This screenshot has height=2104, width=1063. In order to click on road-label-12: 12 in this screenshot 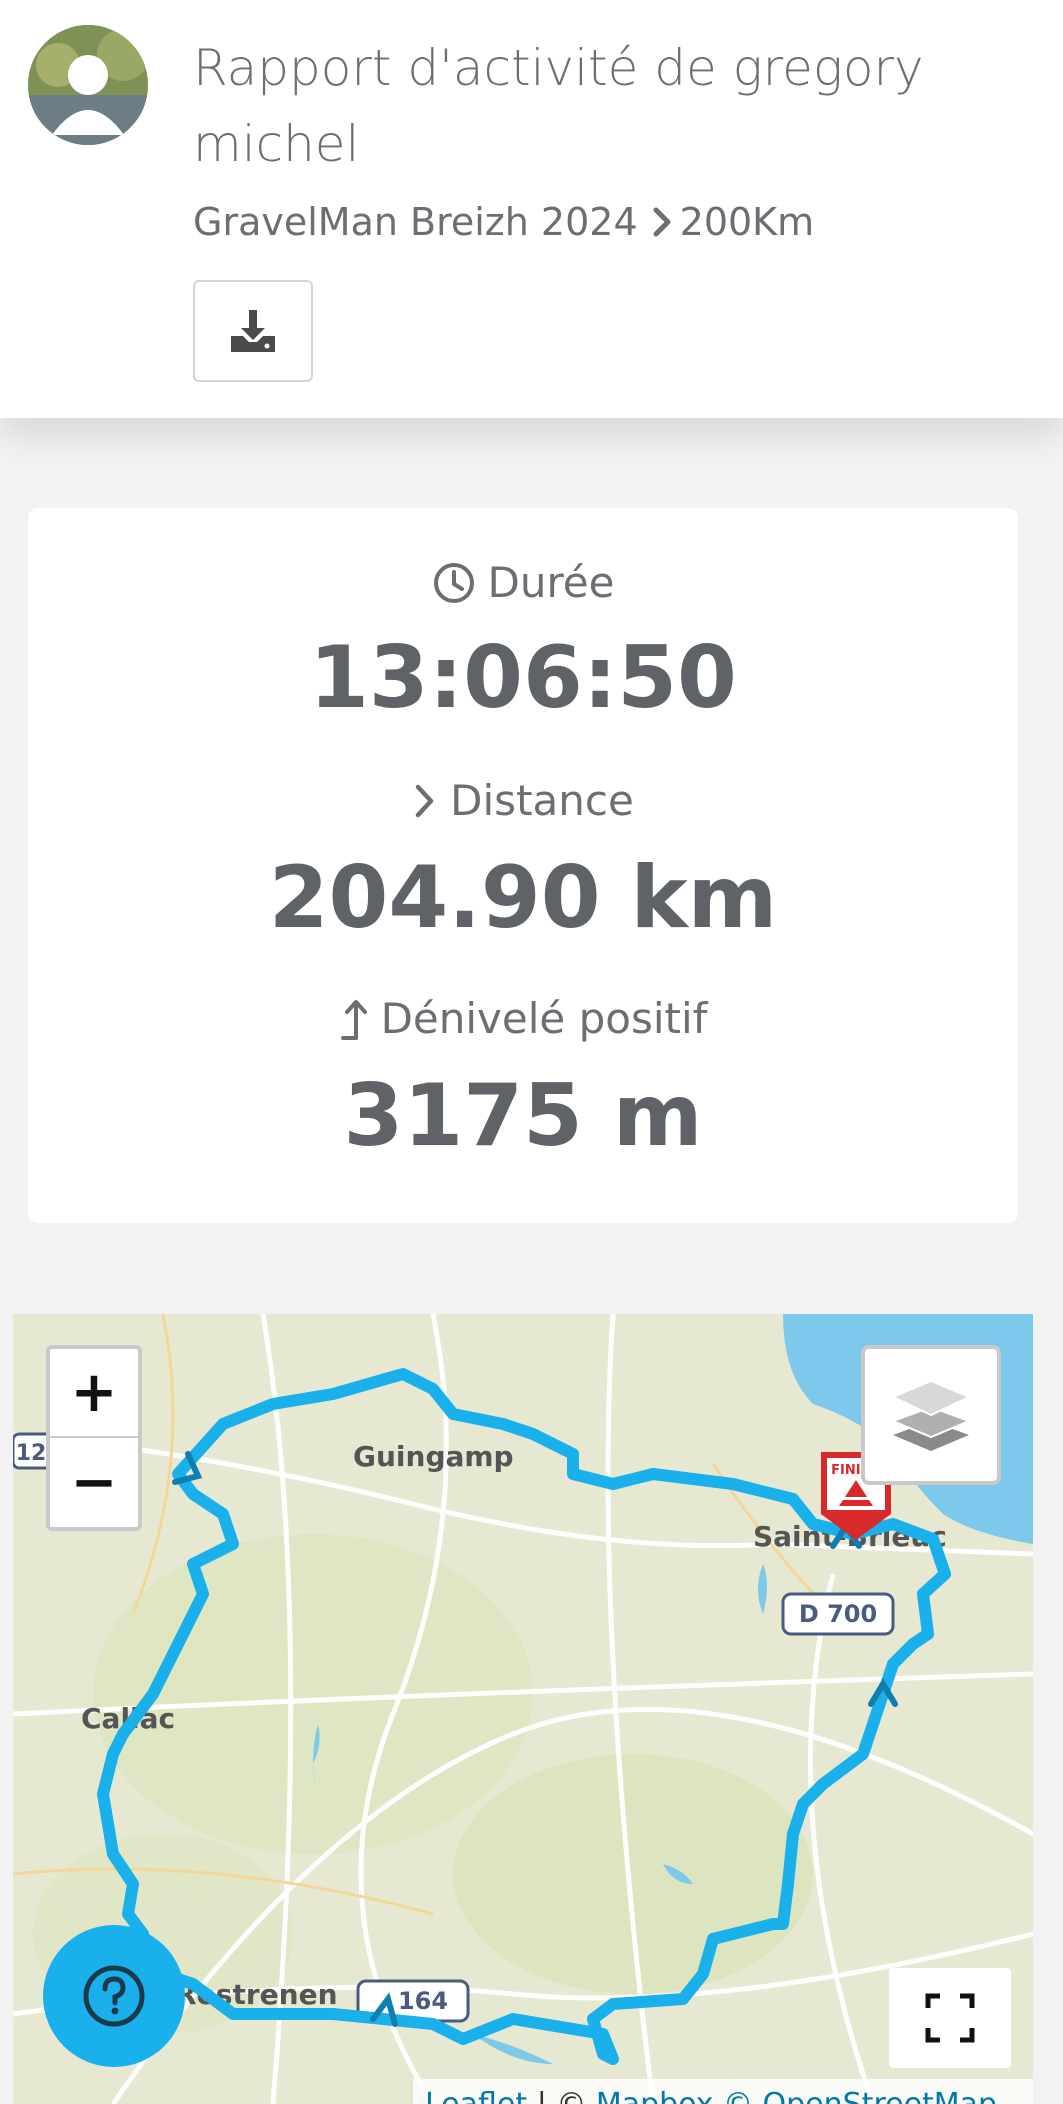, I will do `click(31, 1453)`.